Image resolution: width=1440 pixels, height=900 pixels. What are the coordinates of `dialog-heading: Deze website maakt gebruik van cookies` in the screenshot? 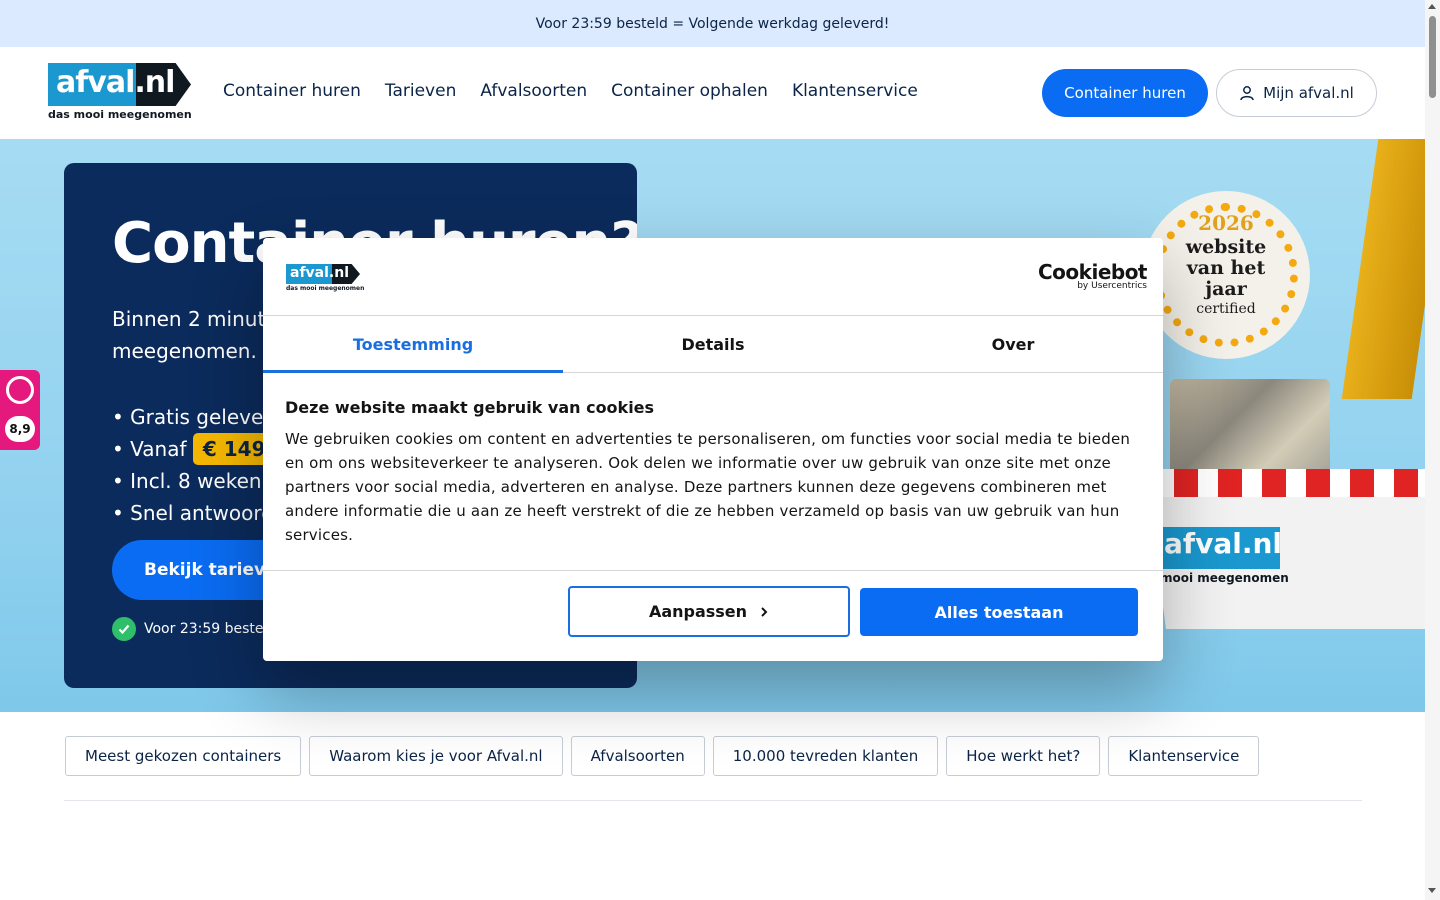 It's located at (470, 407).